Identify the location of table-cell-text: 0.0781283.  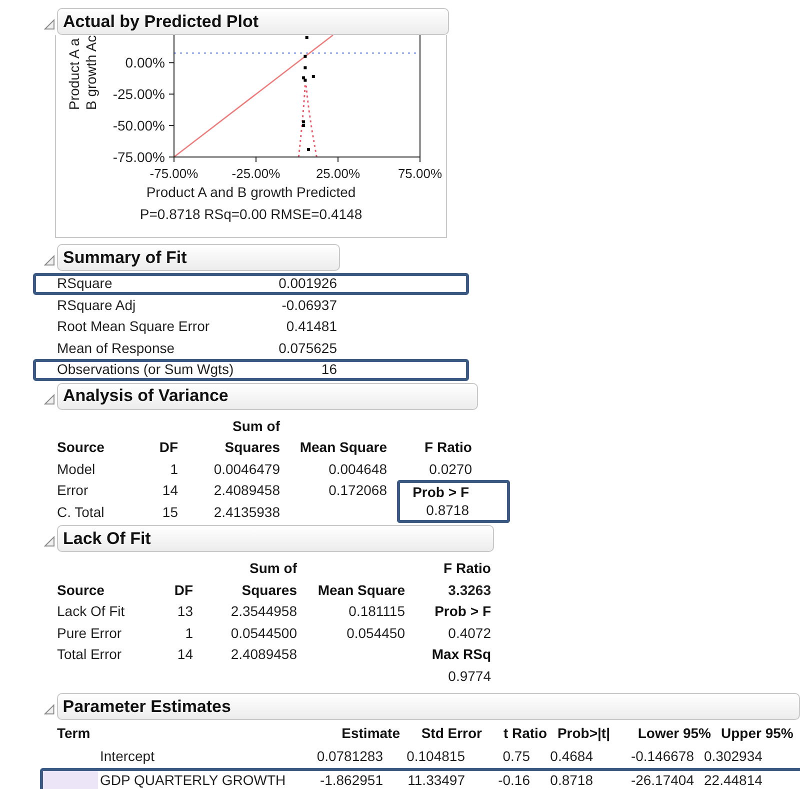
(349, 756).